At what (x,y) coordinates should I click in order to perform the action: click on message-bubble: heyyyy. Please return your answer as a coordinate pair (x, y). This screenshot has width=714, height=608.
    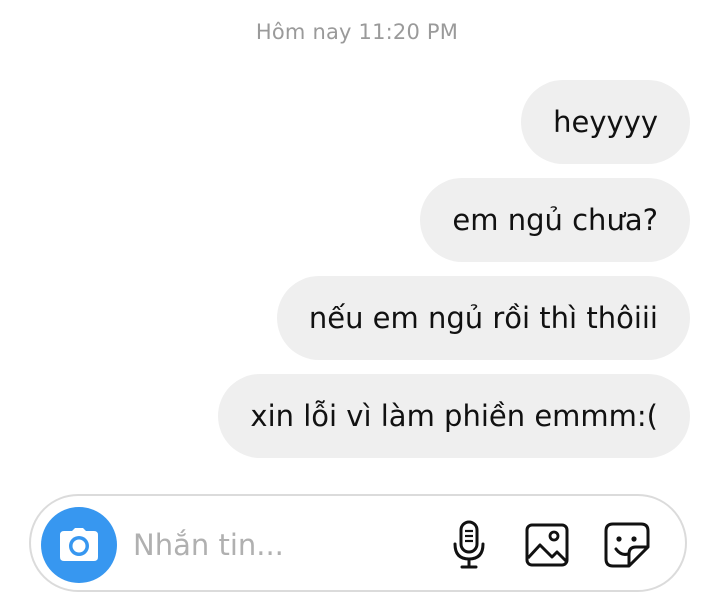
    Looking at the image, I should click on (605, 122).